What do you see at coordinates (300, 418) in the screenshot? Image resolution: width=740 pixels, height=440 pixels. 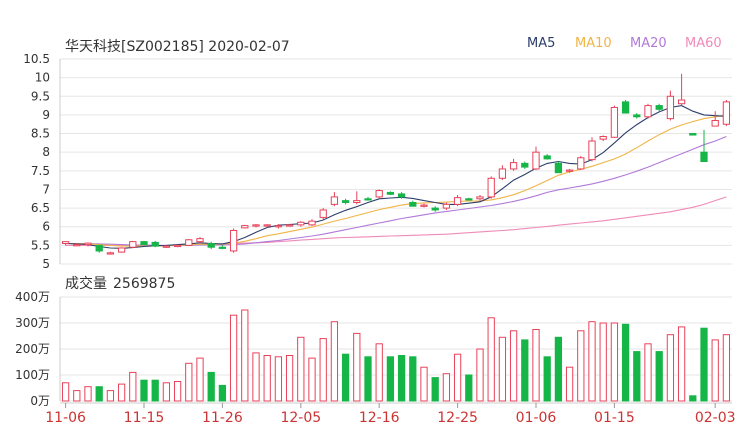 I see `date-tick-label: 12-05` at bounding box center [300, 418].